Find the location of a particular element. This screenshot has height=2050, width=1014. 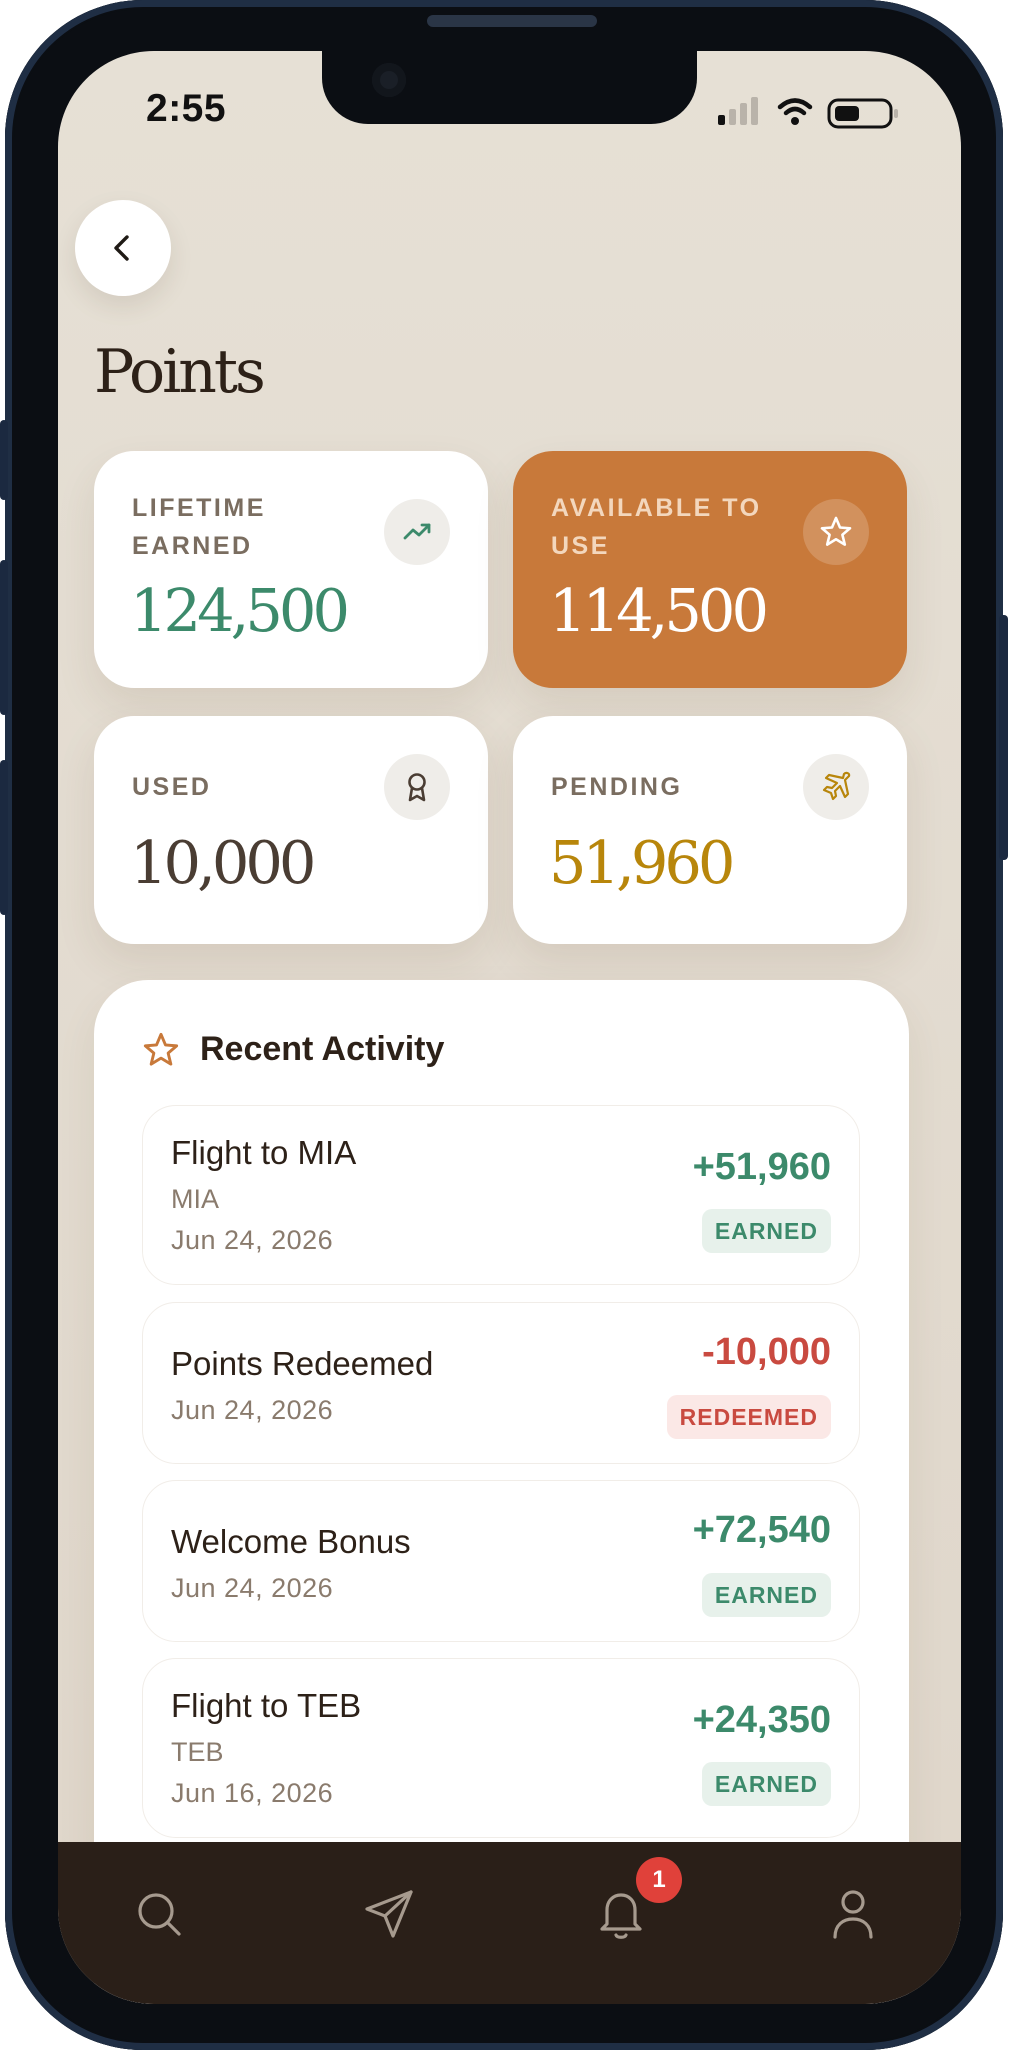

used-value: 10,000 is located at coordinates (223, 862).